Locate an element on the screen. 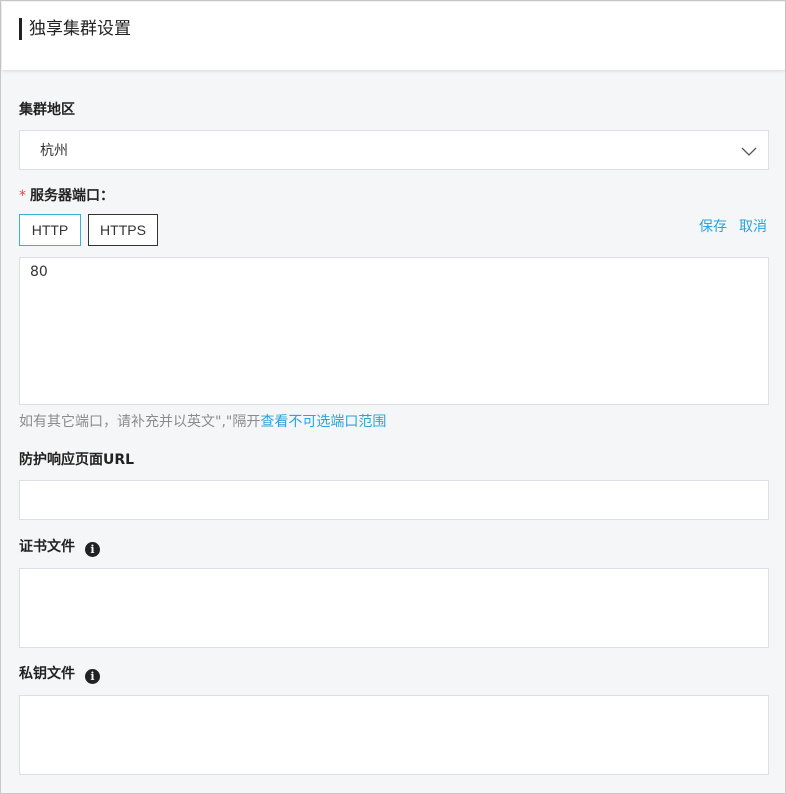 The height and width of the screenshot is (794, 786). region-select-value: 杭州 is located at coordinates (54, 151).